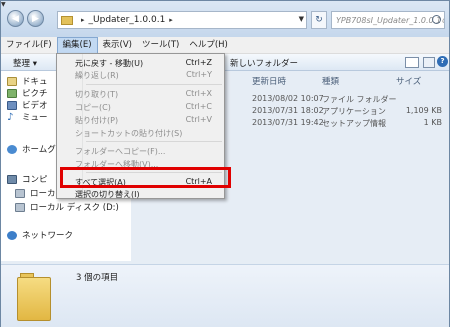 The image size is (450, 327). What do you see at coordinates (408, 81) in the screenshot?
I see `column-header-size: サイズ` at bounding box center [408, 81].